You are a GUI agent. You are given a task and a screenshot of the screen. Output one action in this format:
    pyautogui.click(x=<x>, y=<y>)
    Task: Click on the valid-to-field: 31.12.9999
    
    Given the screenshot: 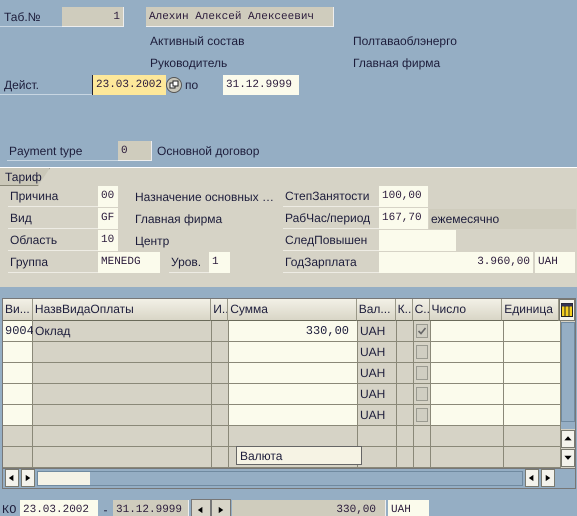 What is the action you would take?
    pyautogui.click(x=261, y=85)
    